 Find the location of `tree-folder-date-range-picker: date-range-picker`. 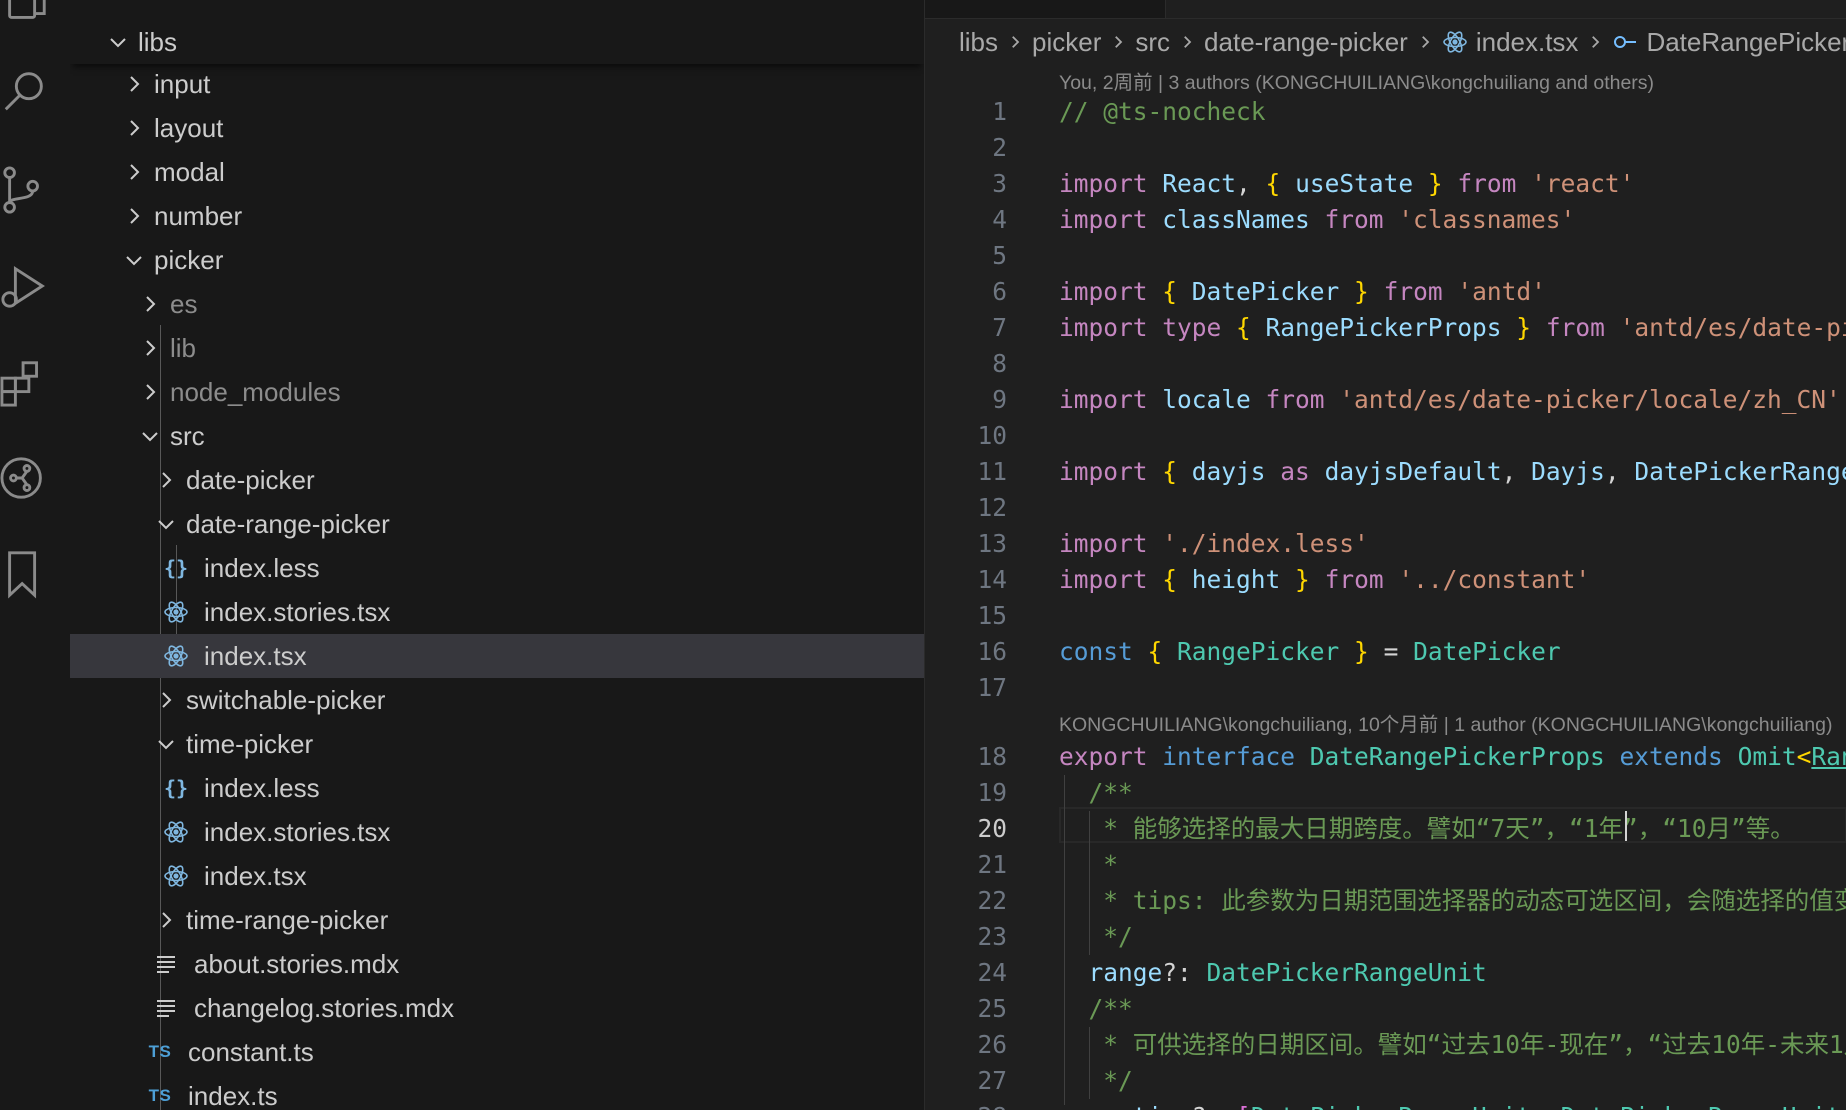

tree-folder-date-range-picker: date-range-picker is located at coordinates (497, 524).